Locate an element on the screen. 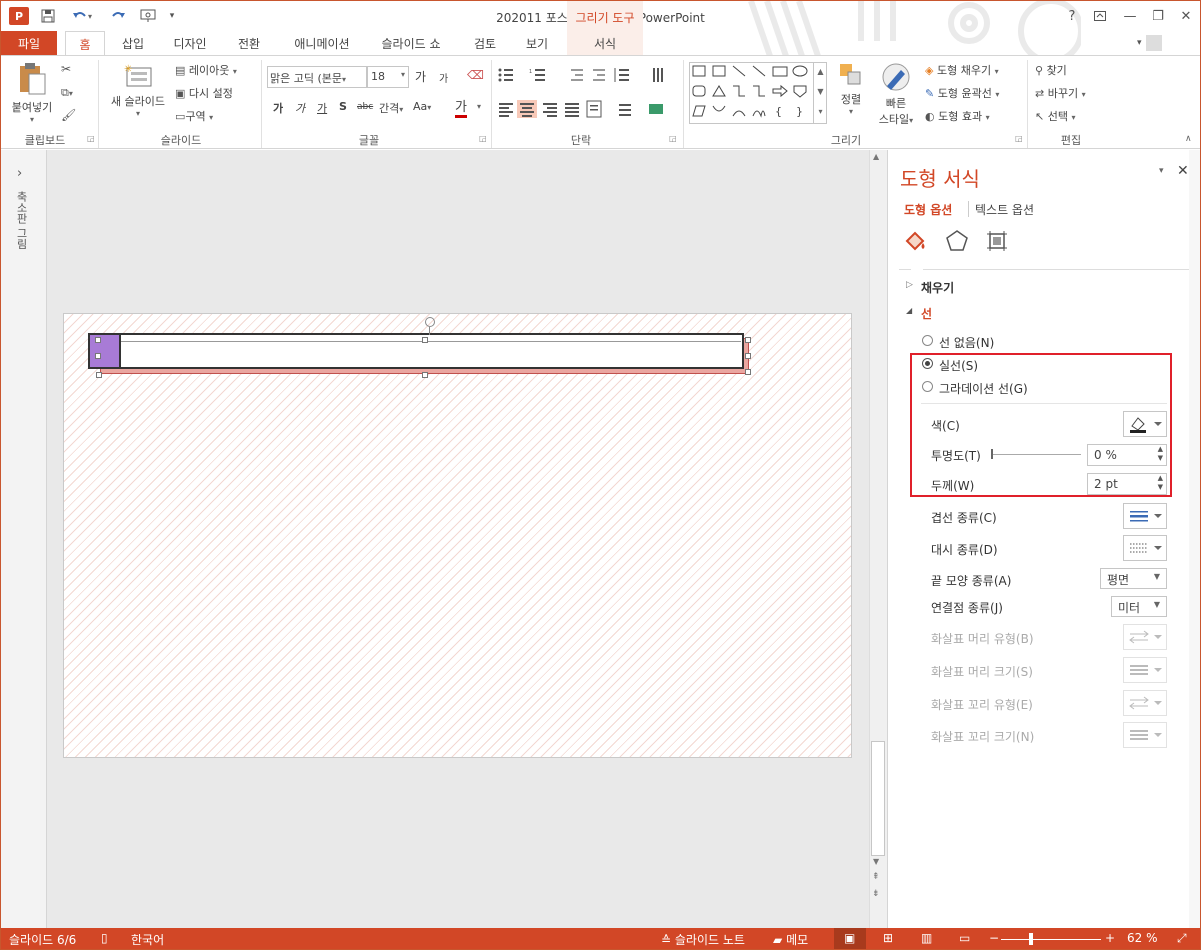 Image resolution: width=1201 pixels, height=950 pixels. transparency-slider-track is located at coordinates (1036, 454).